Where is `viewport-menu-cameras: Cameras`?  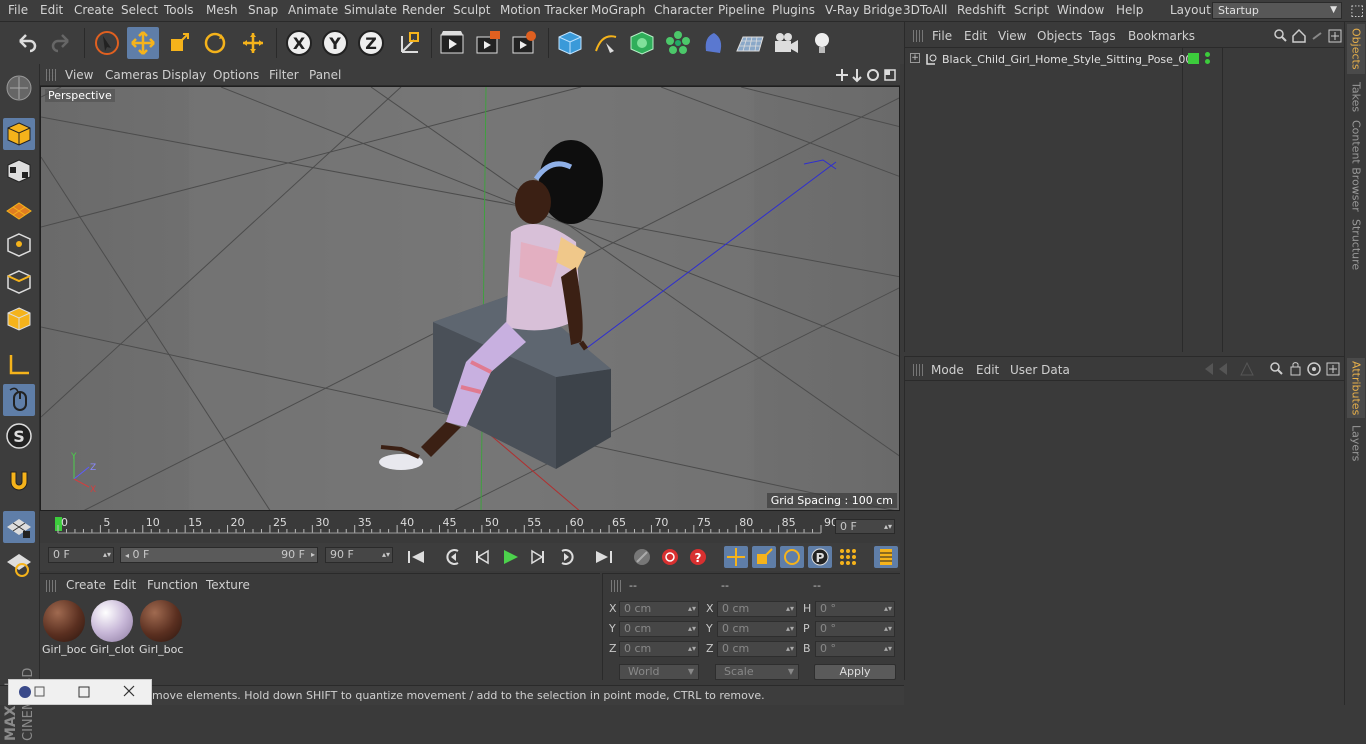
viewport-menu-cameras: Cameras is located at coordinates (131, 75).